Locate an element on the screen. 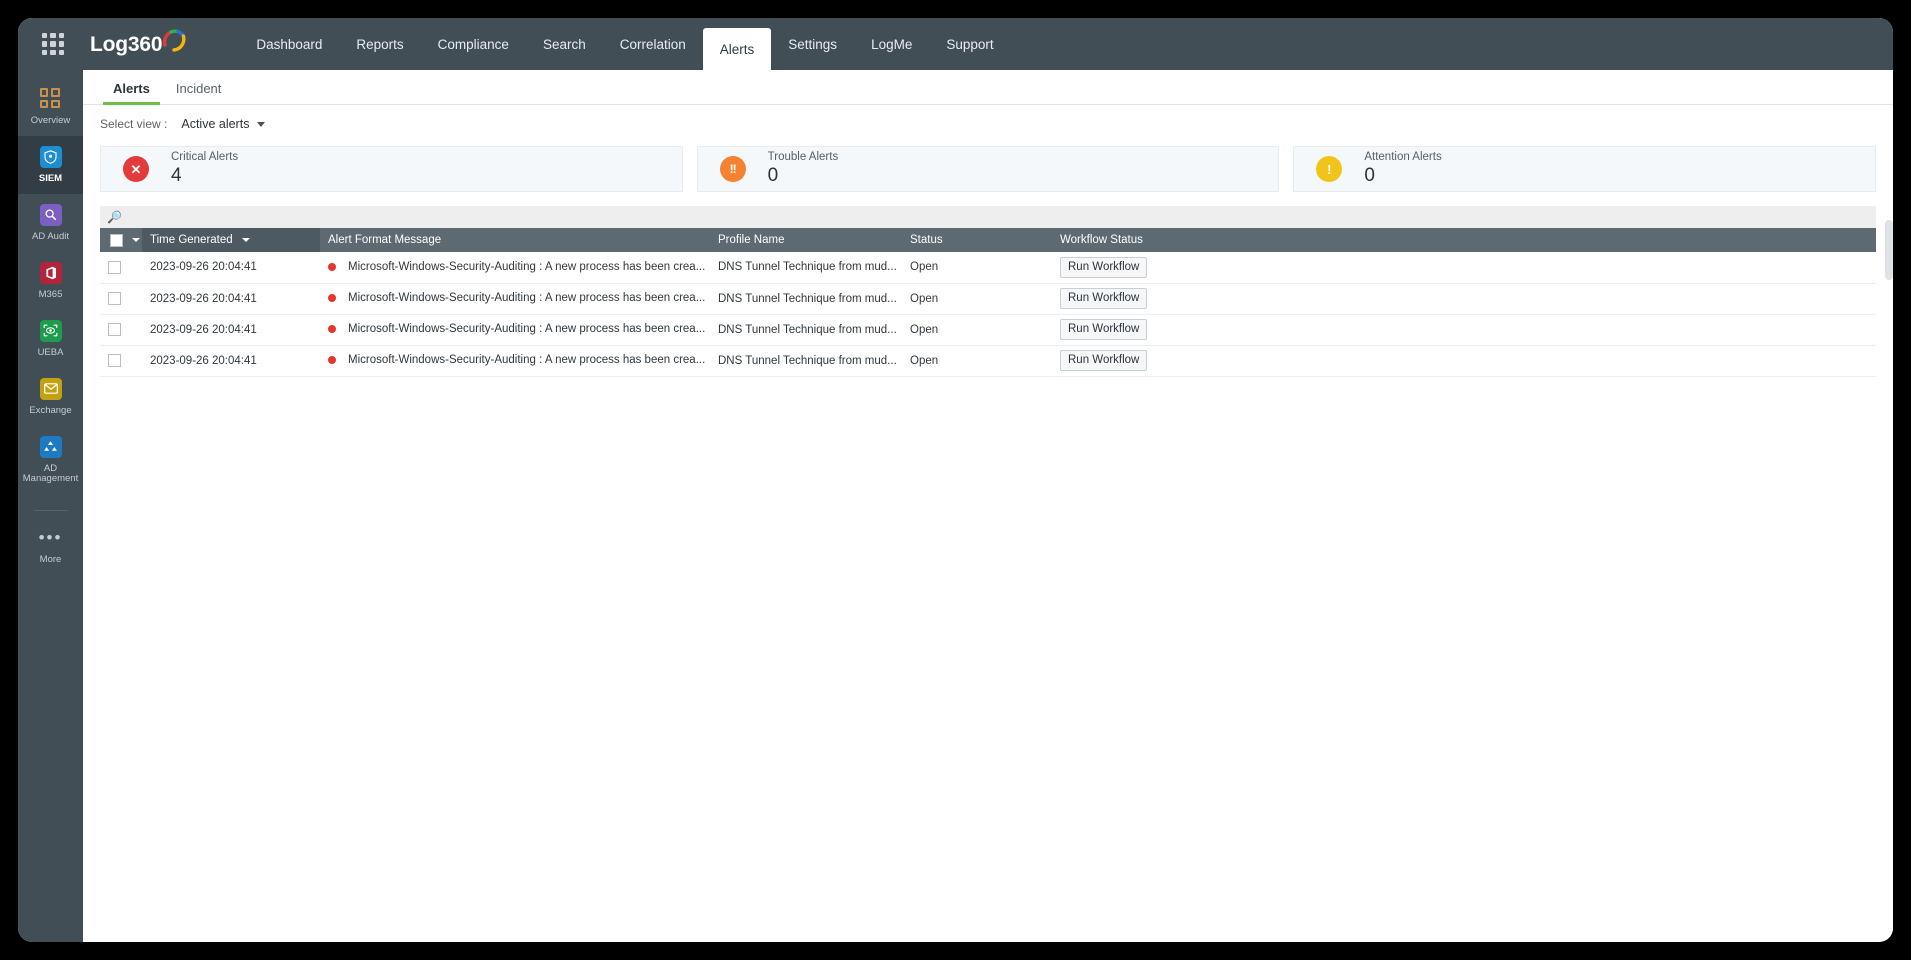 Image resolution: width=1911 pixels, height=960 pixels. sidebar-item-label: SIEM is located at coordinates (50, 178).